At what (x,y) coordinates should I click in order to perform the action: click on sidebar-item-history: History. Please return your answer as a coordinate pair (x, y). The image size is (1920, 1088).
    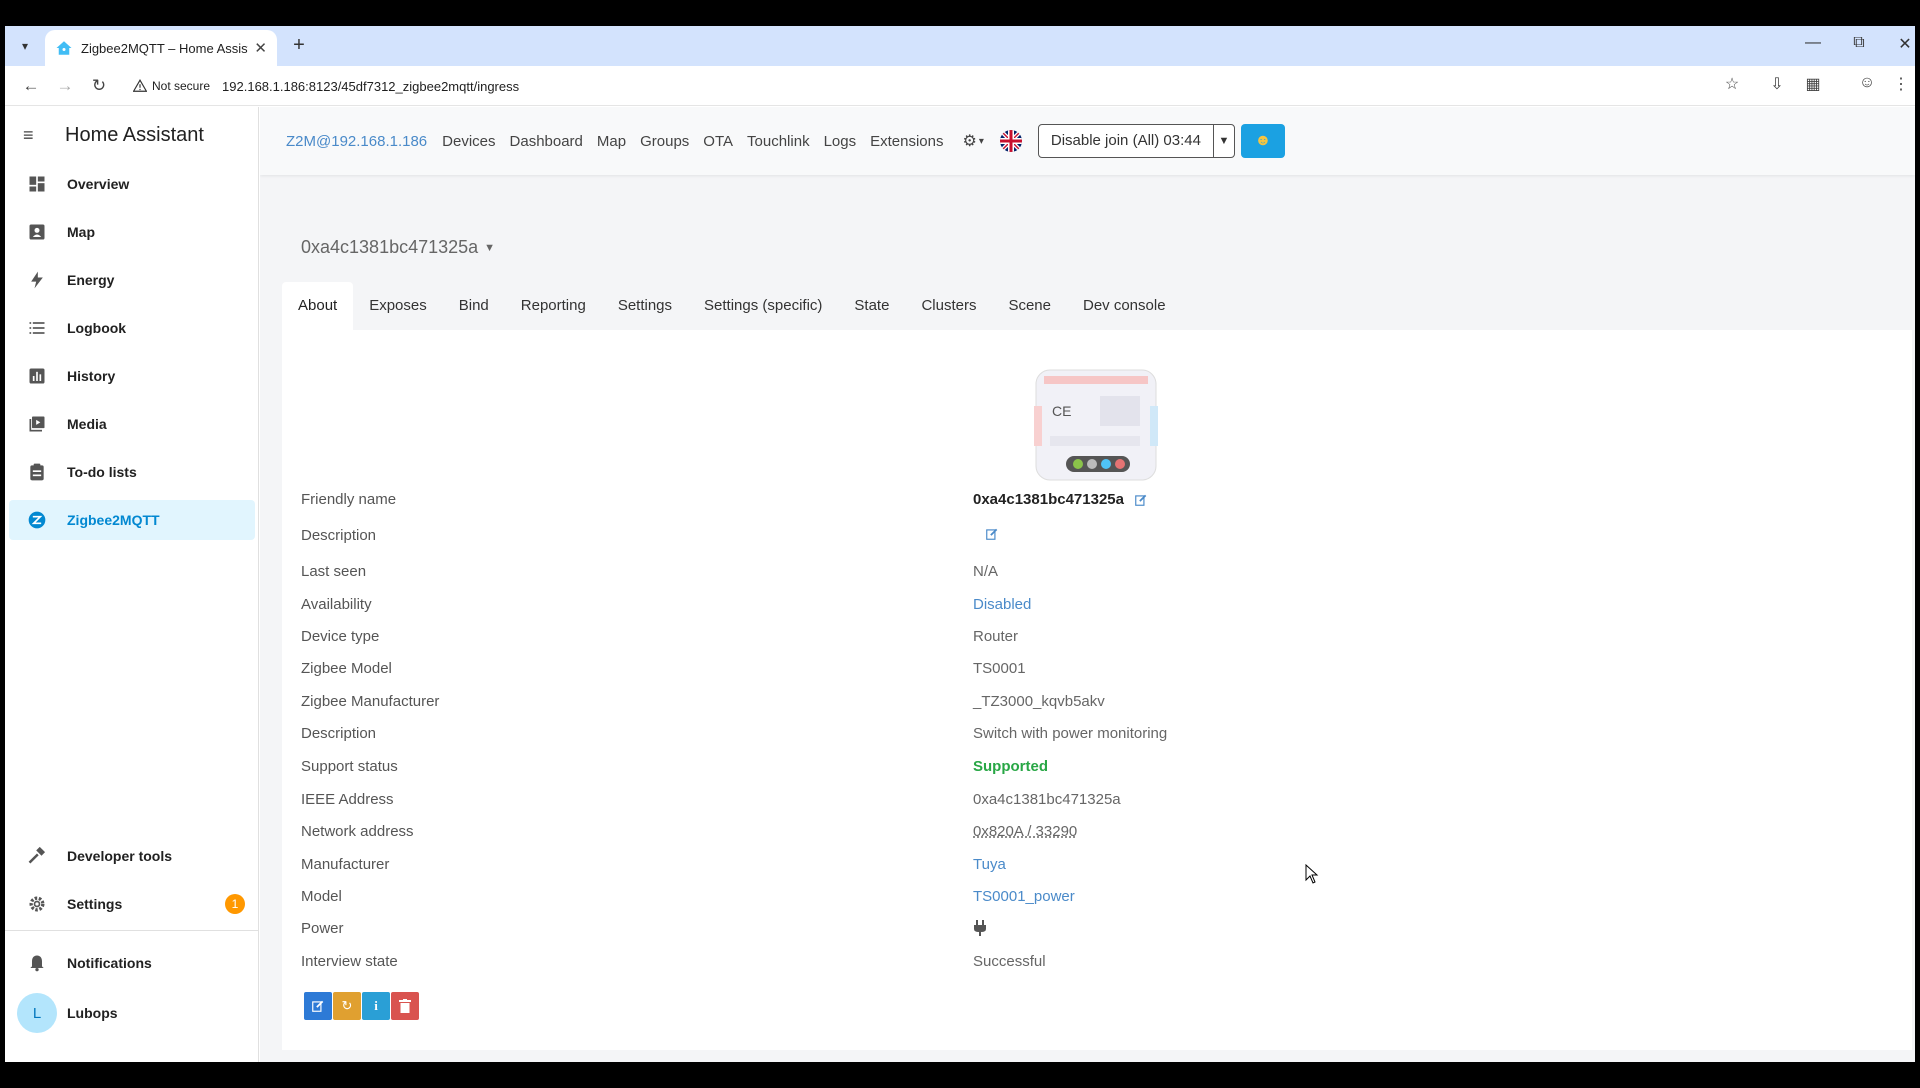
    Looking at the image, I should click on (132, 376).